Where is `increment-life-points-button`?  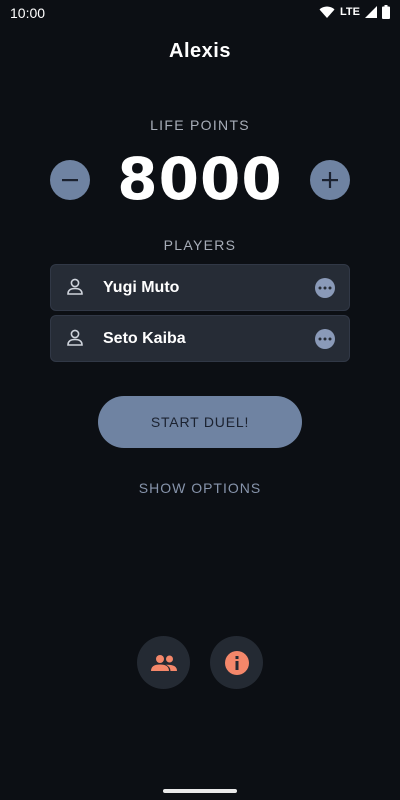 increment-life-points-button is located at coordinates (330, 180).